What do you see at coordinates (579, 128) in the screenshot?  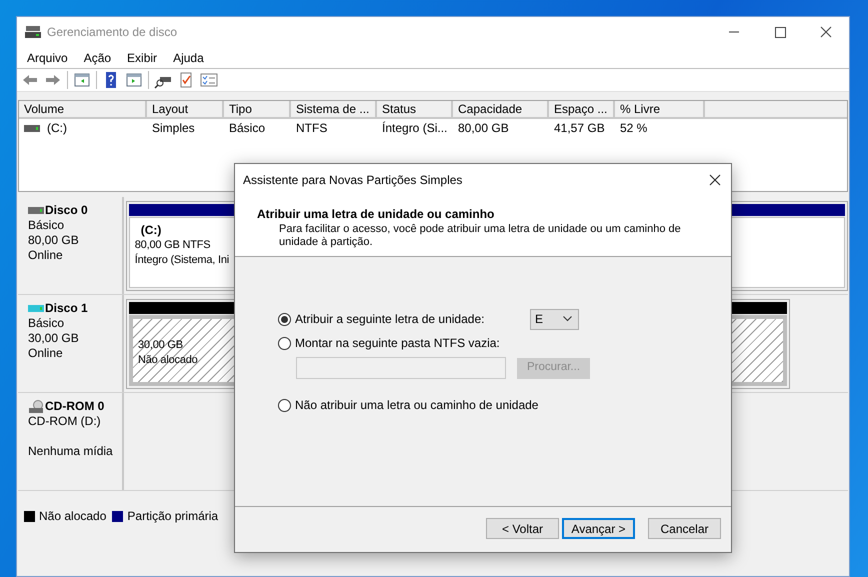 I see `table-cell-text: 41,57 GB` at bounding box center [579, 128].